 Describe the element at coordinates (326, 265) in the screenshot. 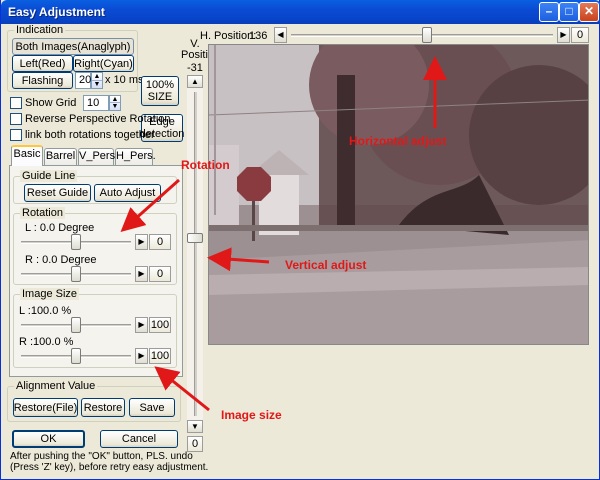

I see `vertical-annotation: Vertical adjust` at that location.